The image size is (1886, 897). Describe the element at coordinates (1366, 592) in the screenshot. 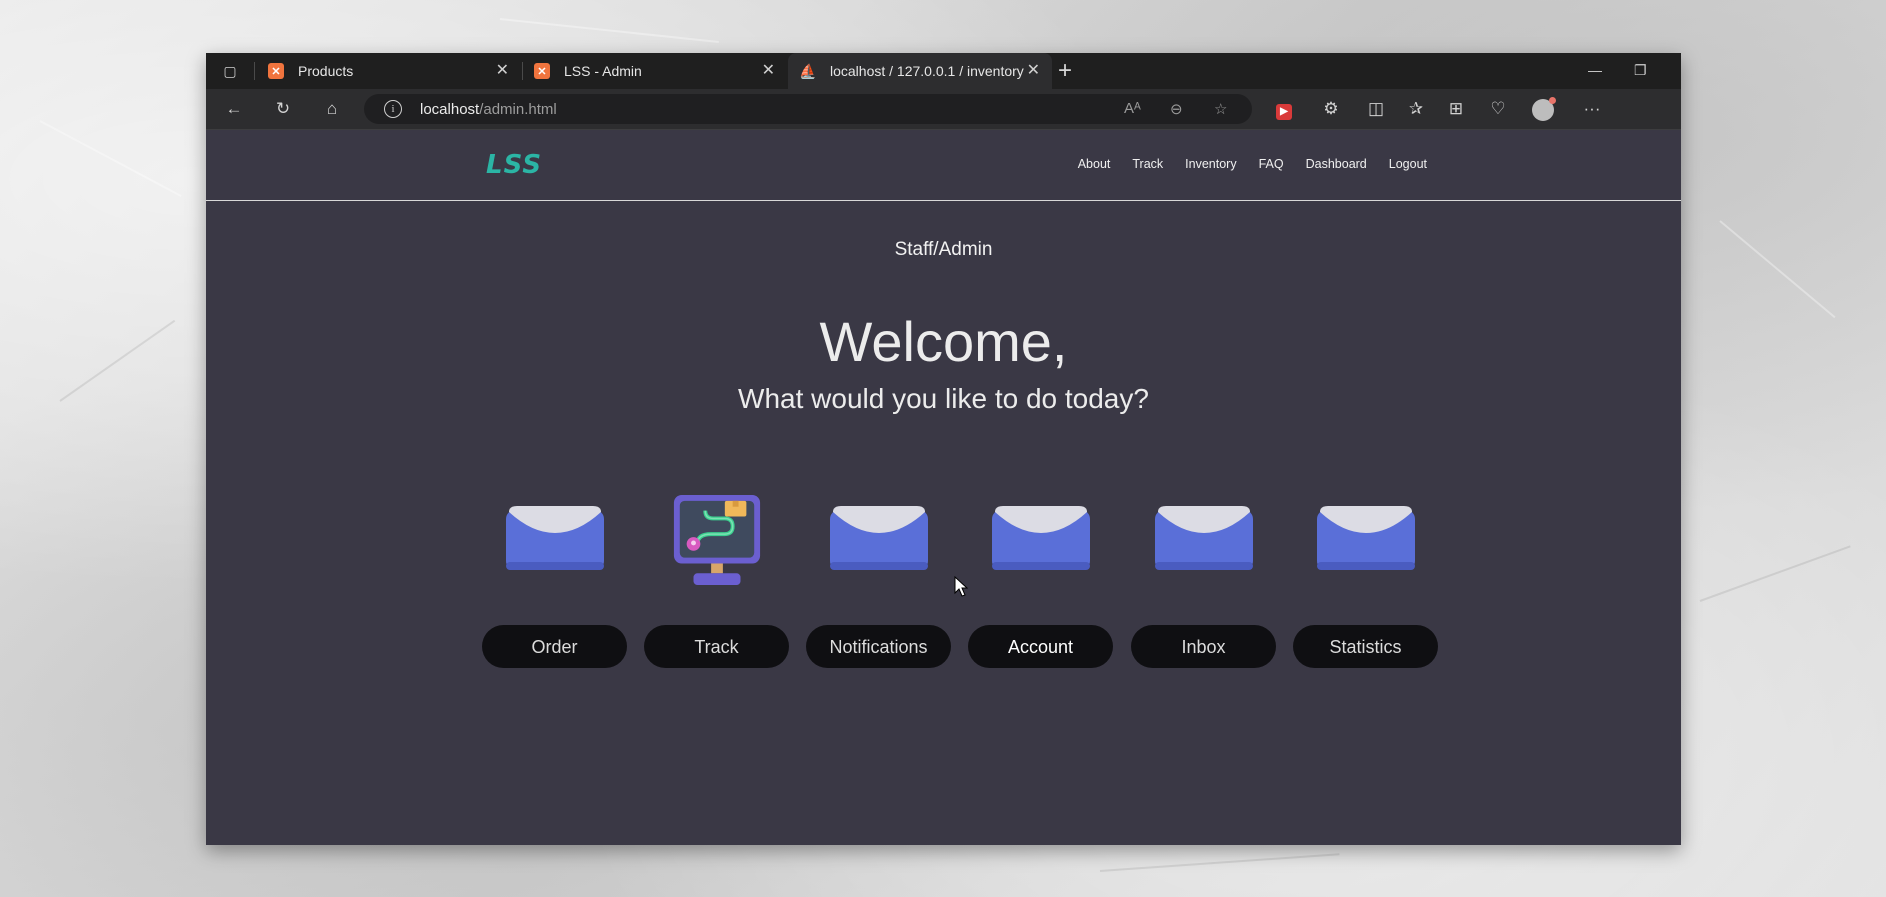

I see `action-card-statistics: Statistics` at that location.